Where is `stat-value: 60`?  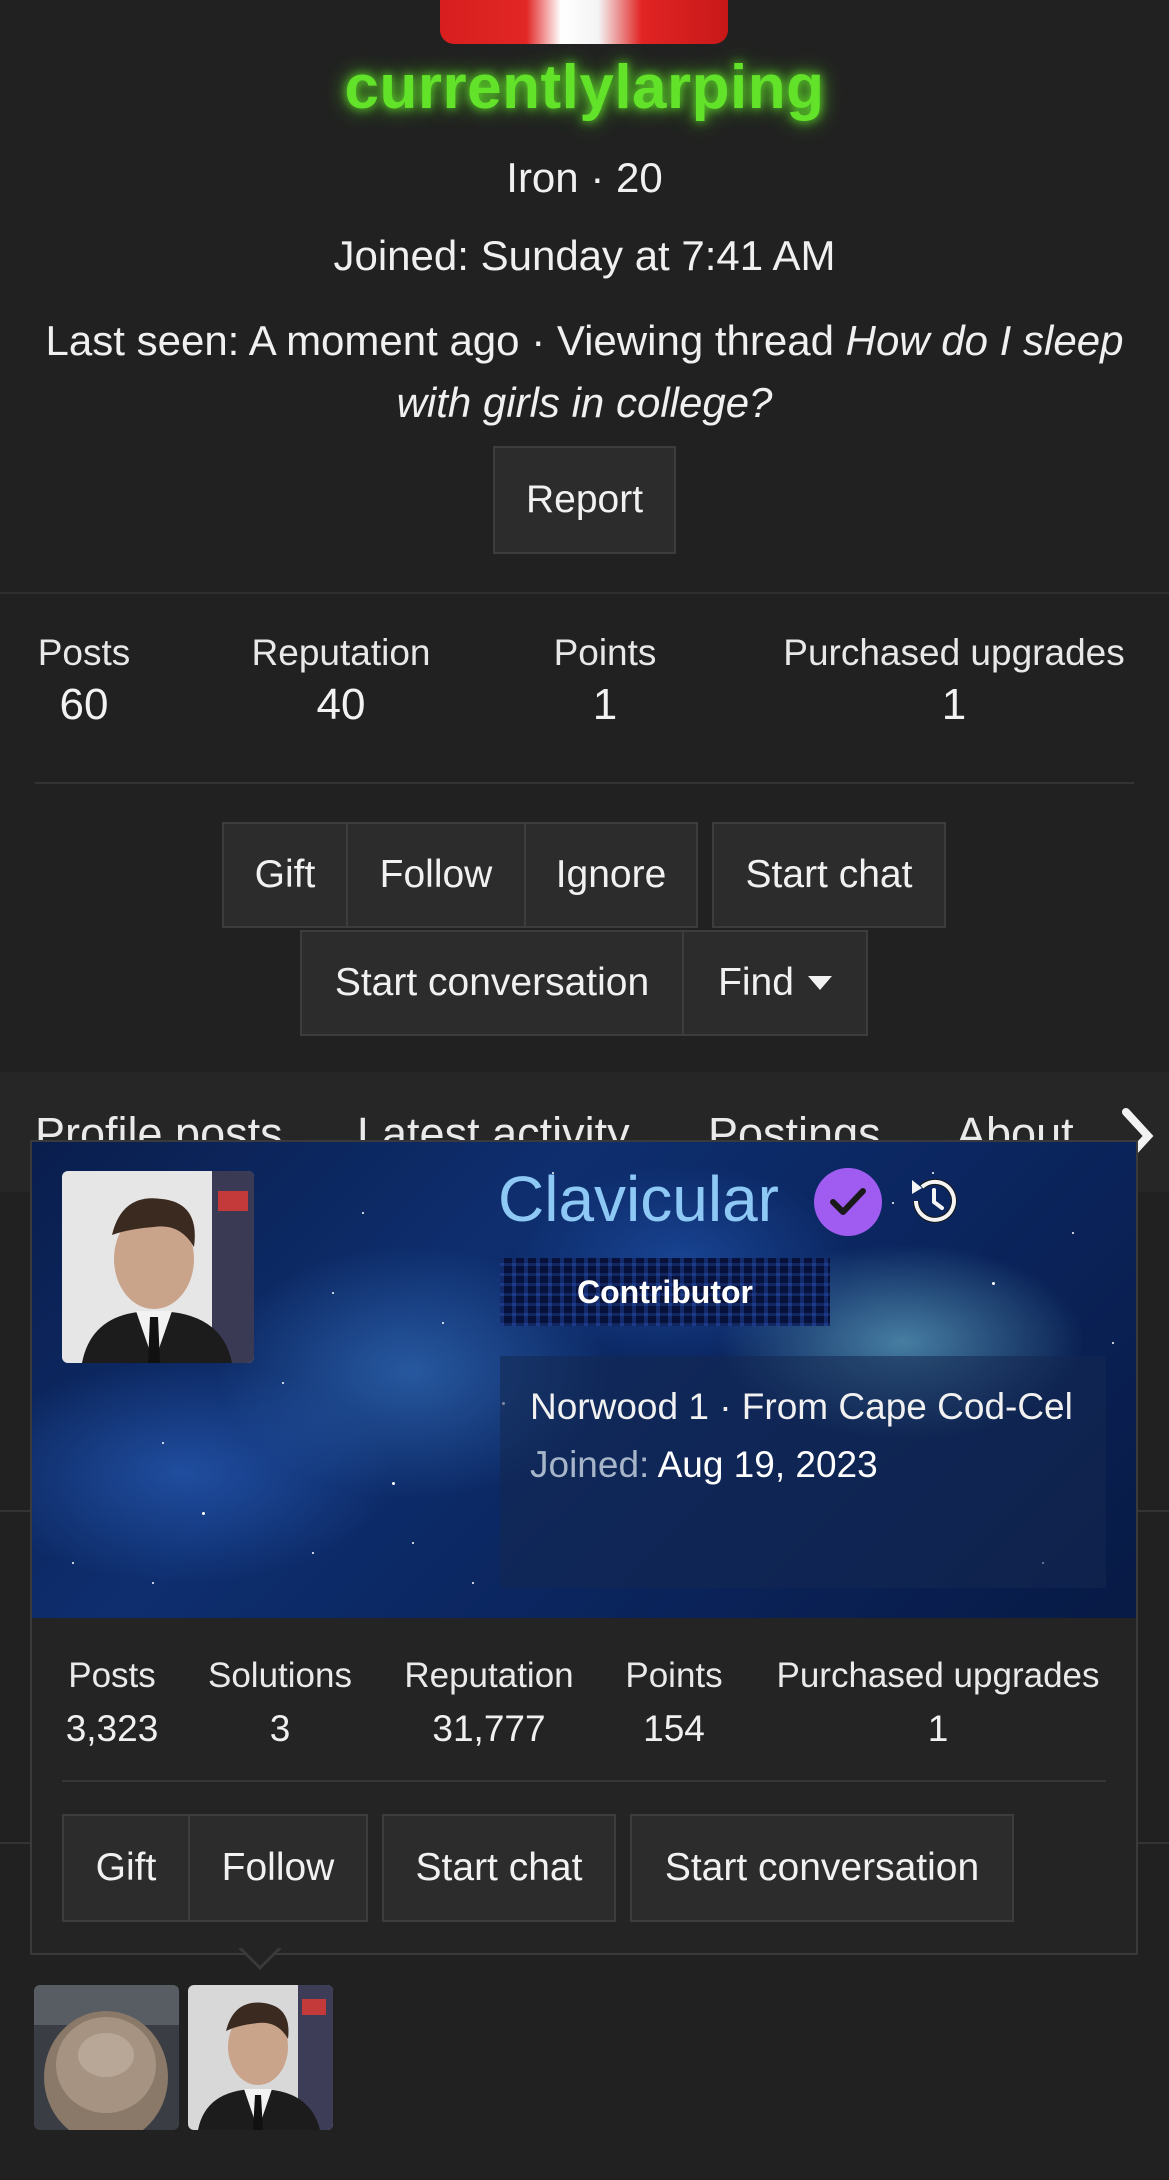 stat-value: 60 is located at coordinates (84, 704).